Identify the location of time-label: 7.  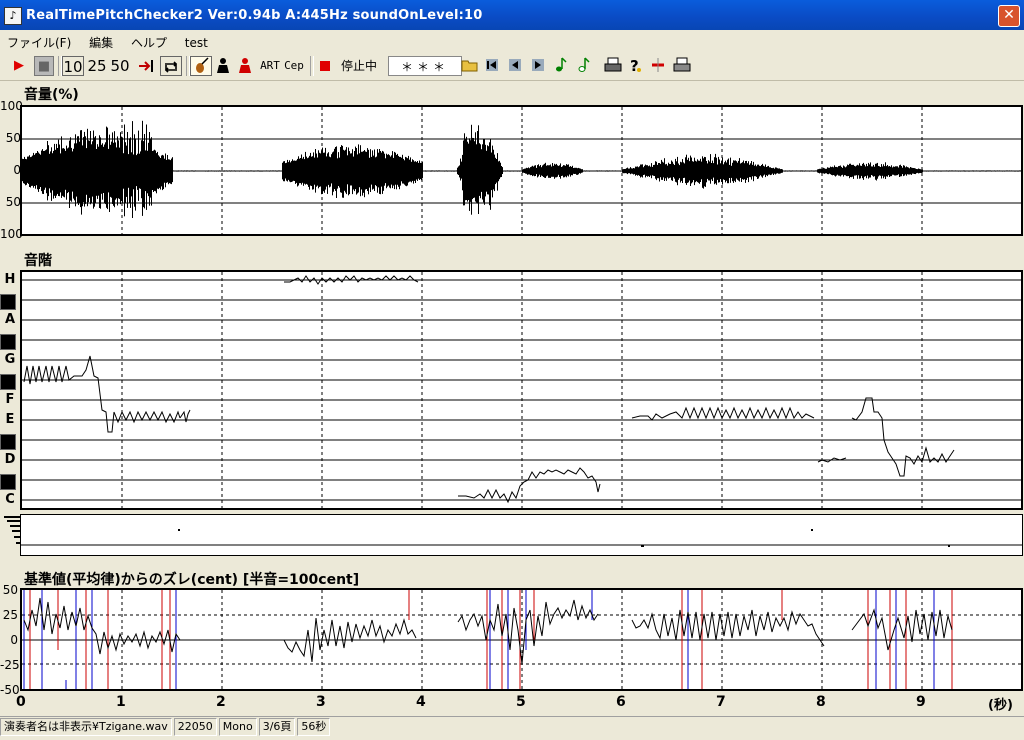
(721, 702).